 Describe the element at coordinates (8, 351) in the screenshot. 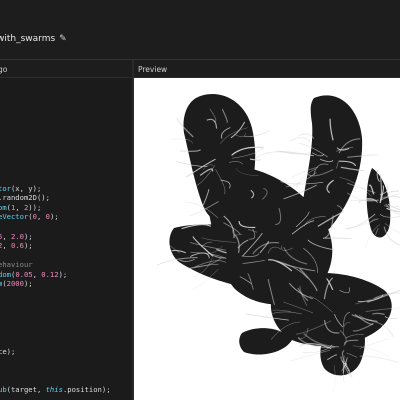

I see `code-token: ce);` at that location.